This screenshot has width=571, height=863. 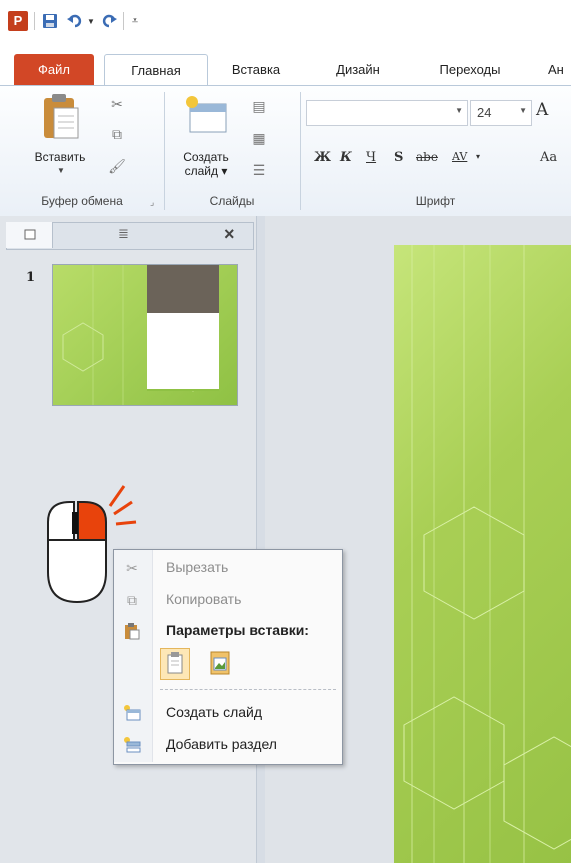 What do you see at coordinates (197, 567) in the screenshot?
I see `menu-item-cut: Вырезать` at bounding box center [197, 567].